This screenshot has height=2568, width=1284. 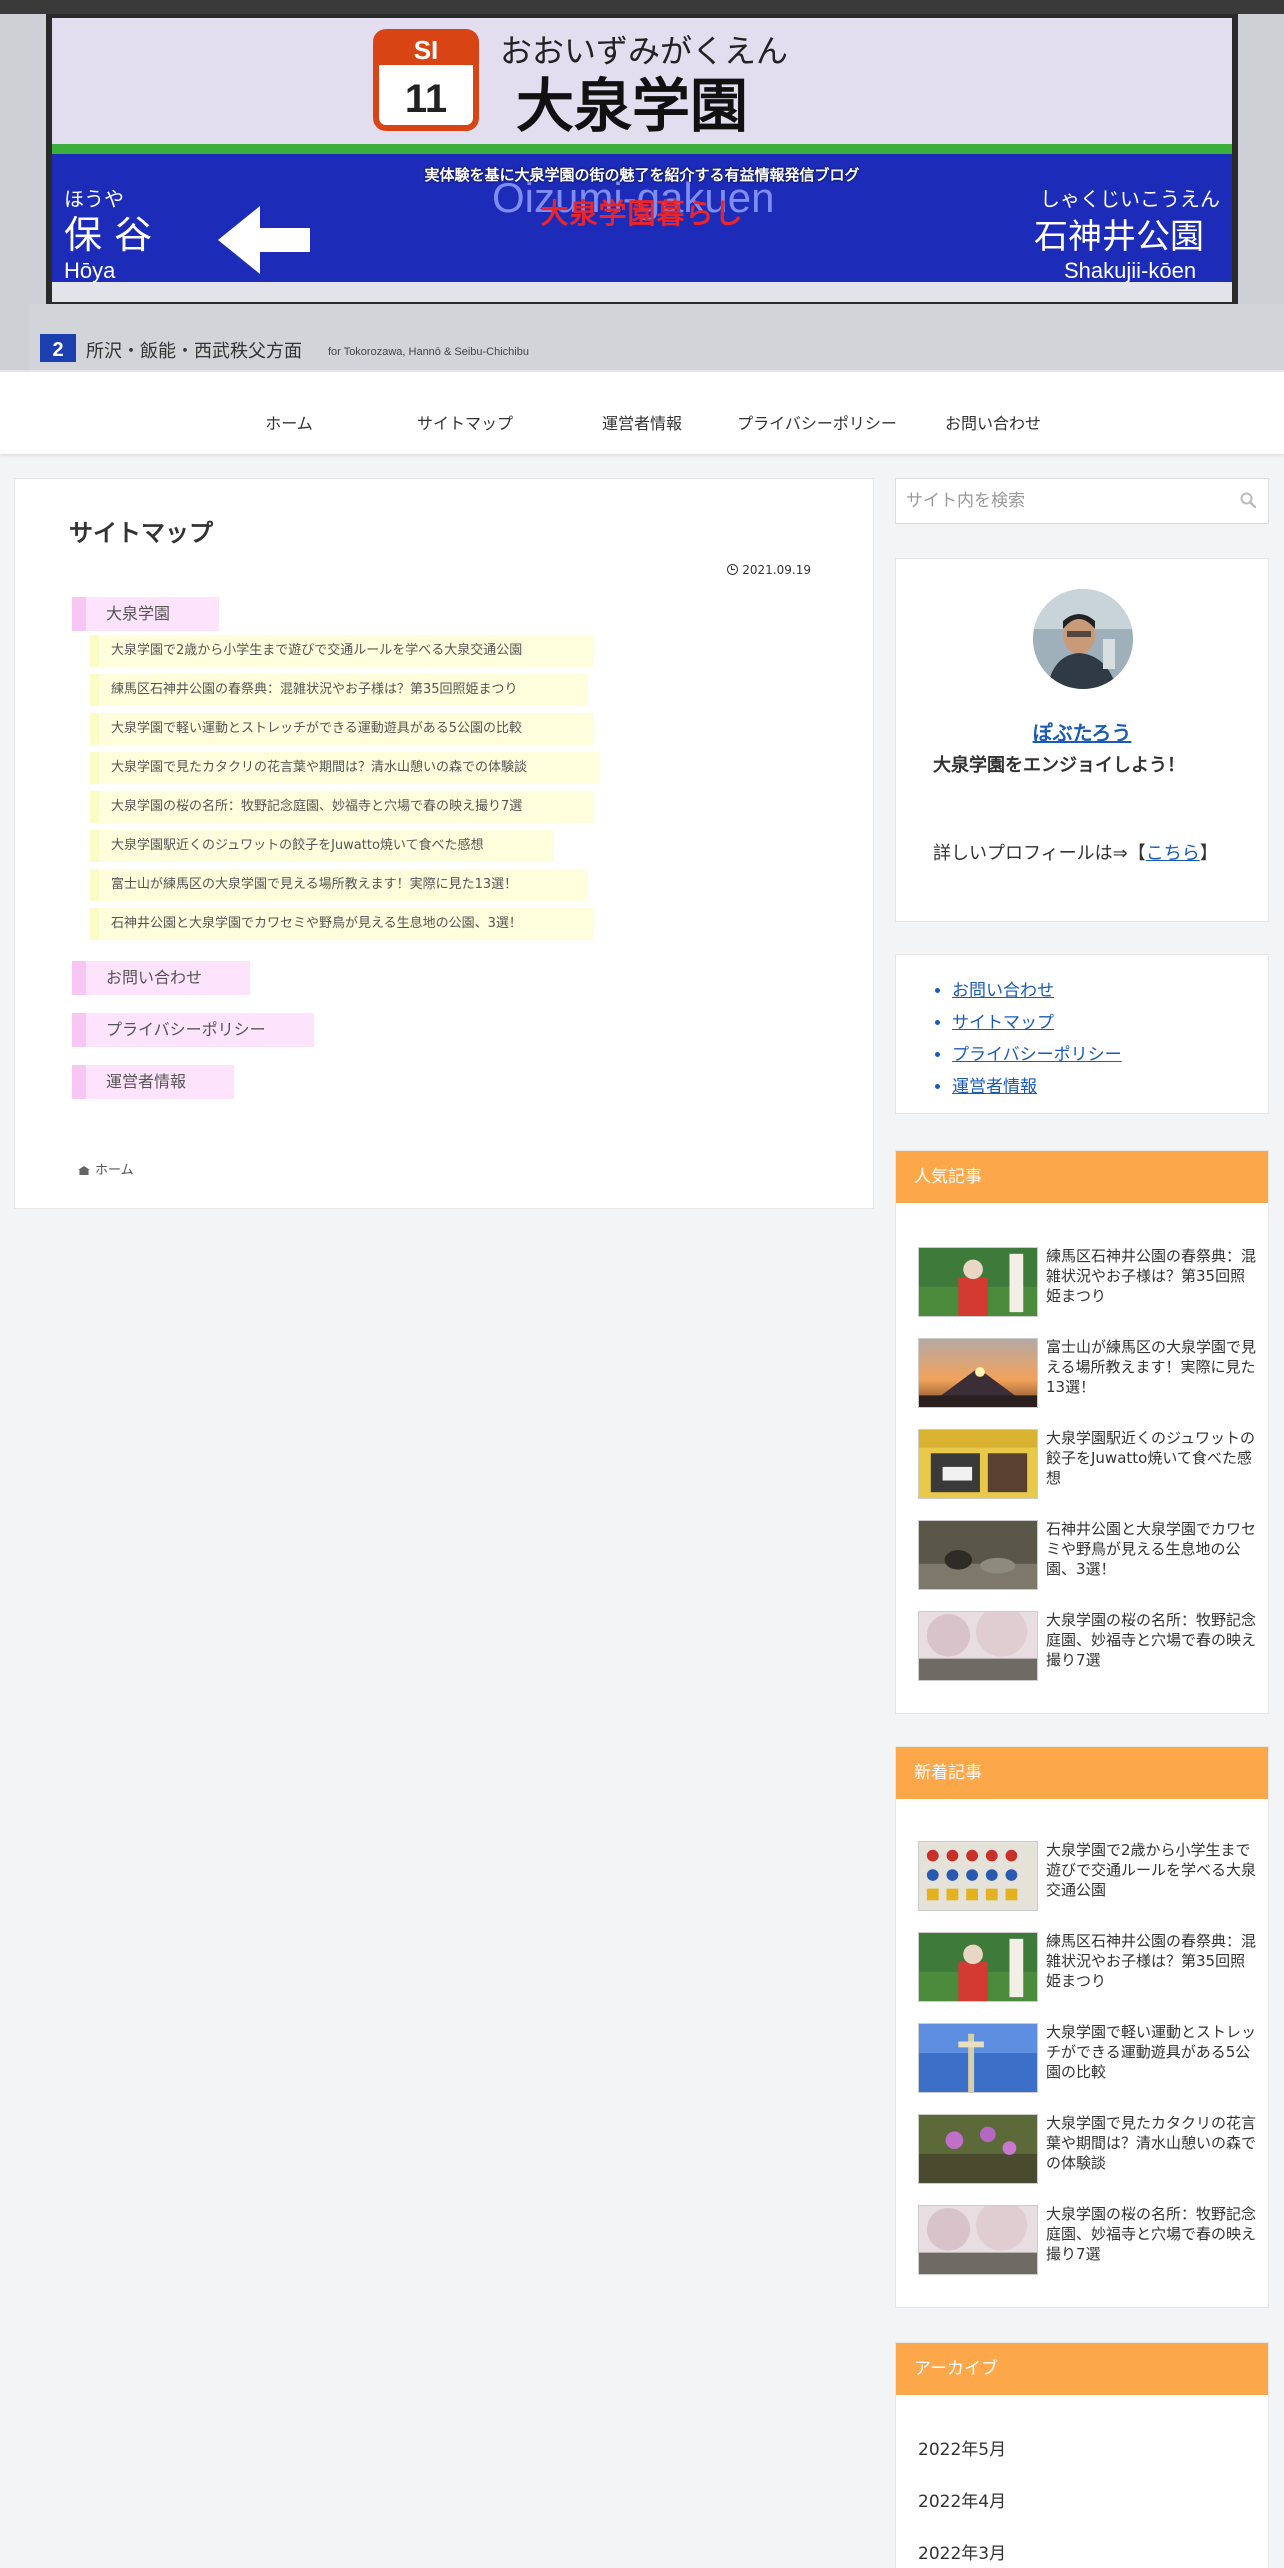 I want to click on popular-post-item: 富士山が練馬区の大泉学園で見える場所教えます！実際に見た13選！, so click(x=1088, y=1373).